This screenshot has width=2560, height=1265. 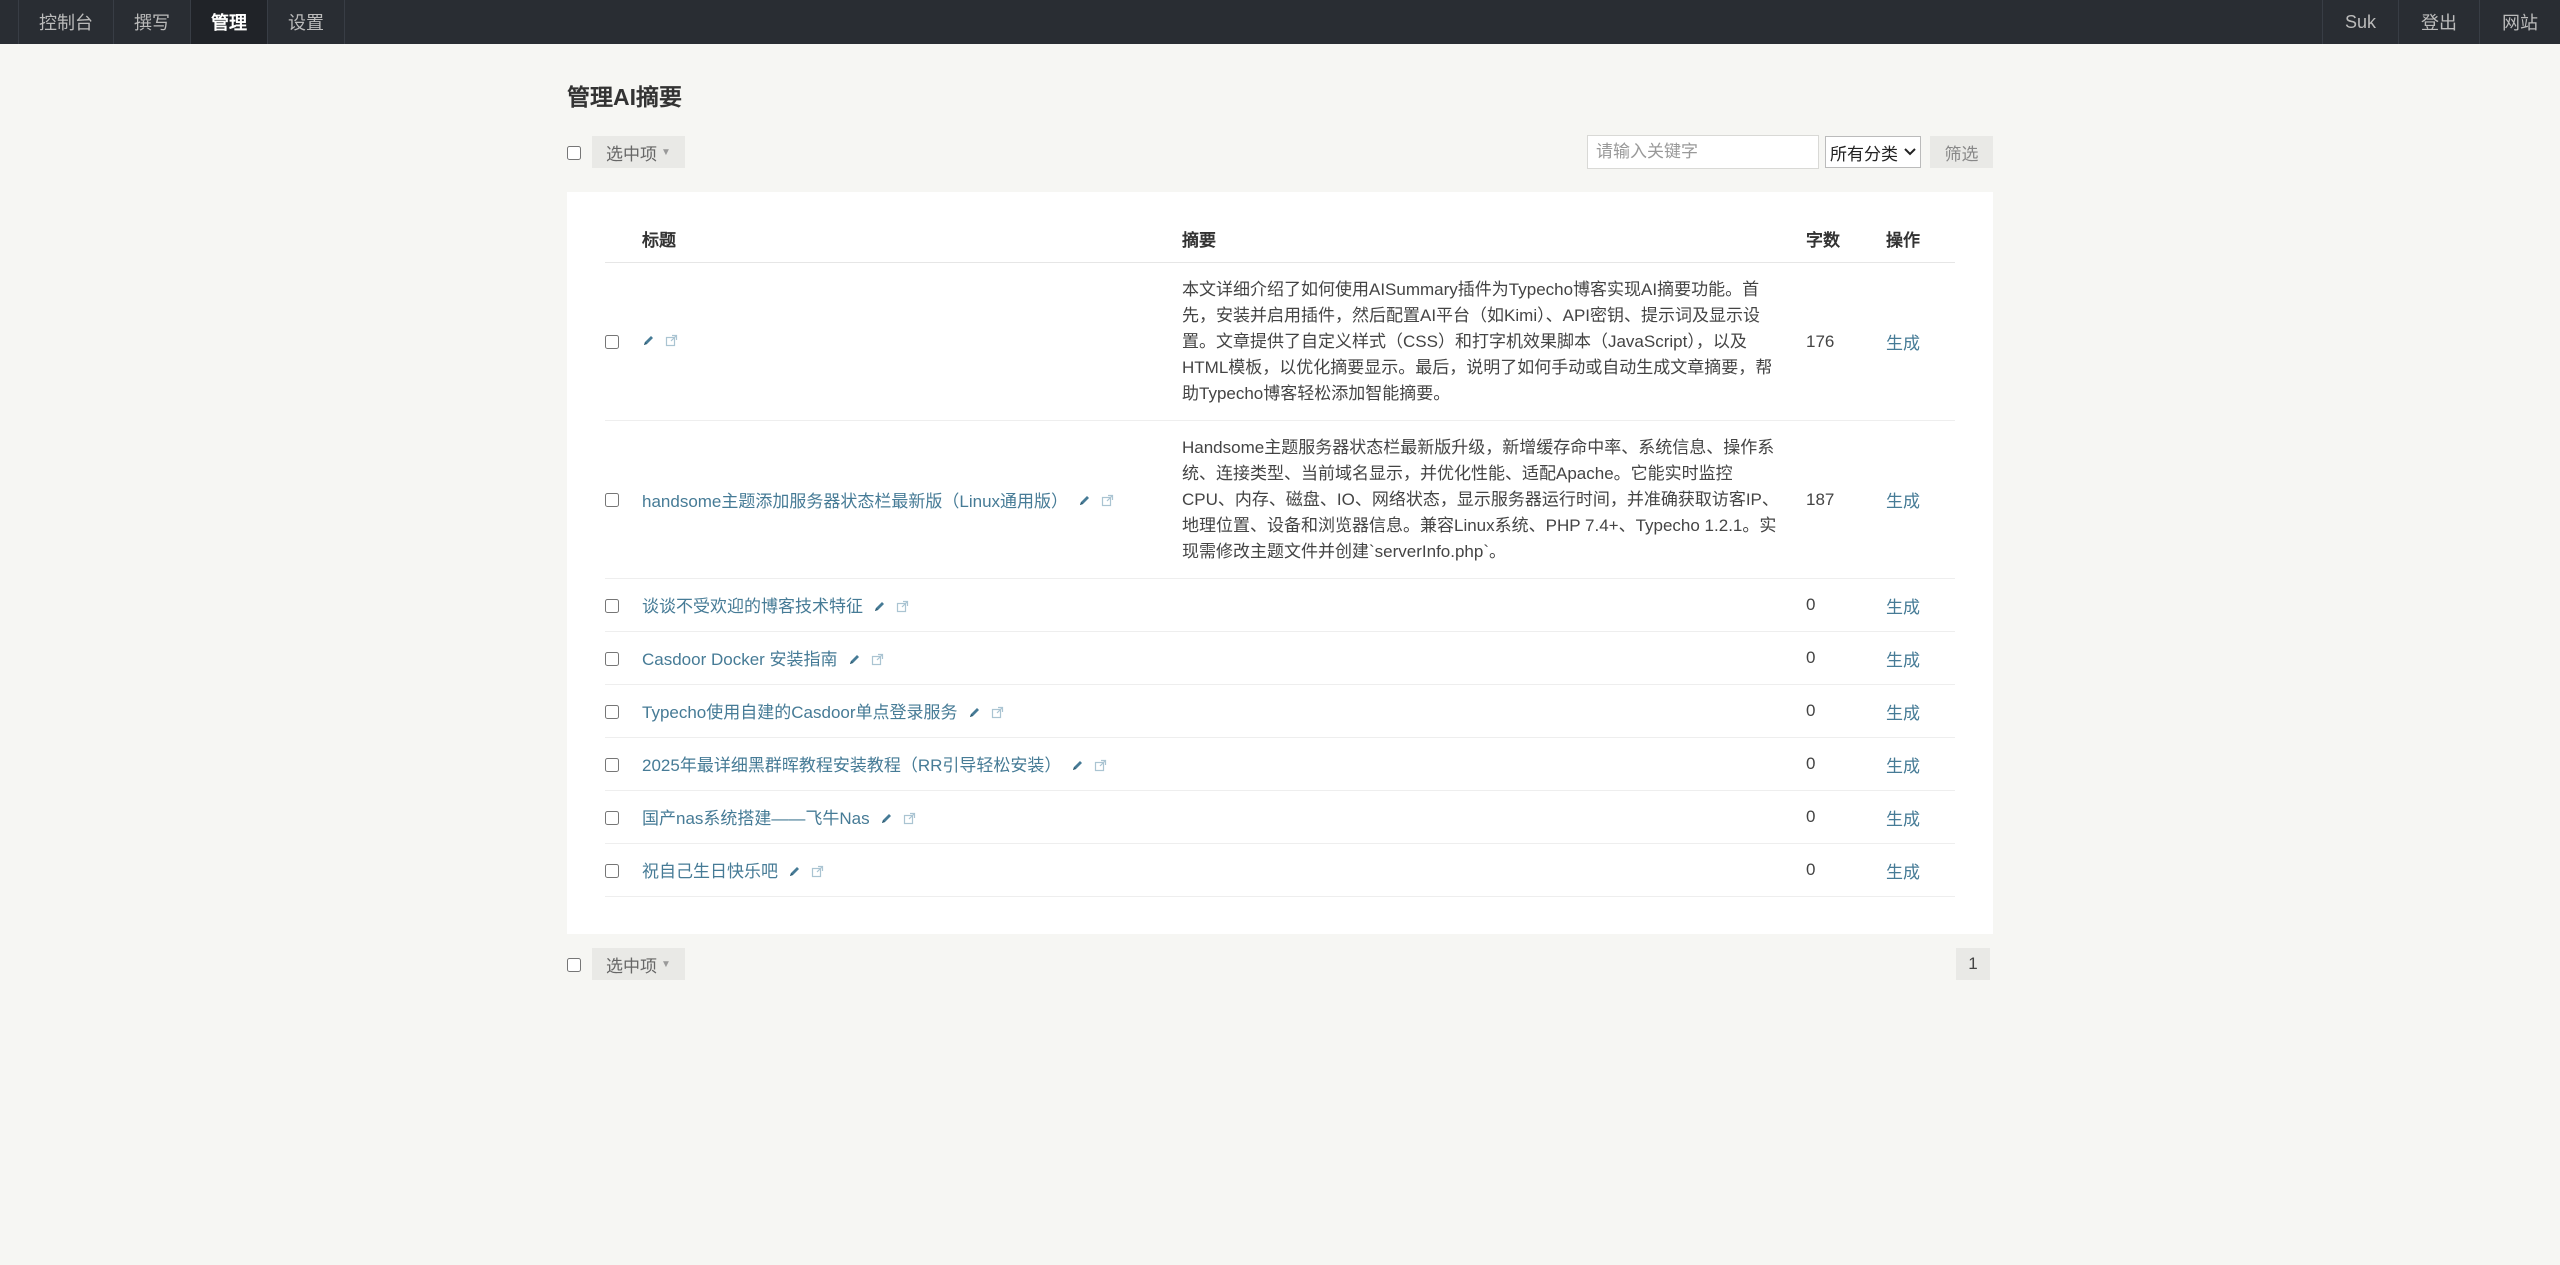 I want to click on filter-button: 筛选, so click(x=1961, y=152).